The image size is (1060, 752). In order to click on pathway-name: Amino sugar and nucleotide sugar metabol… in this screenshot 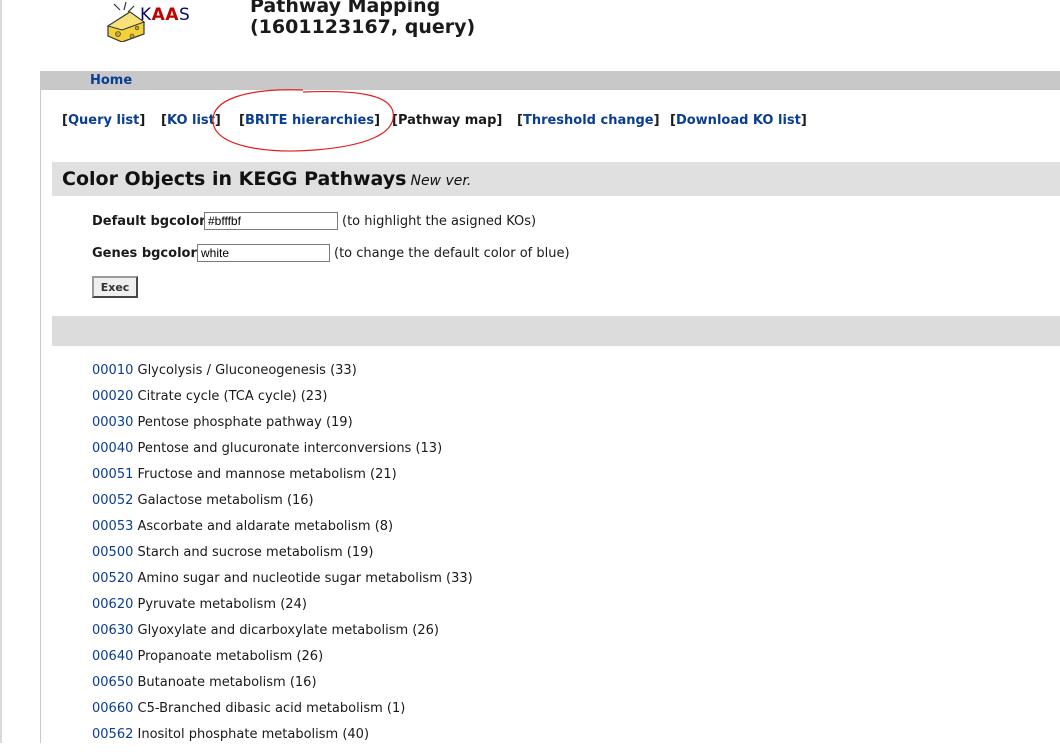, I will do `click(305, 578)`.